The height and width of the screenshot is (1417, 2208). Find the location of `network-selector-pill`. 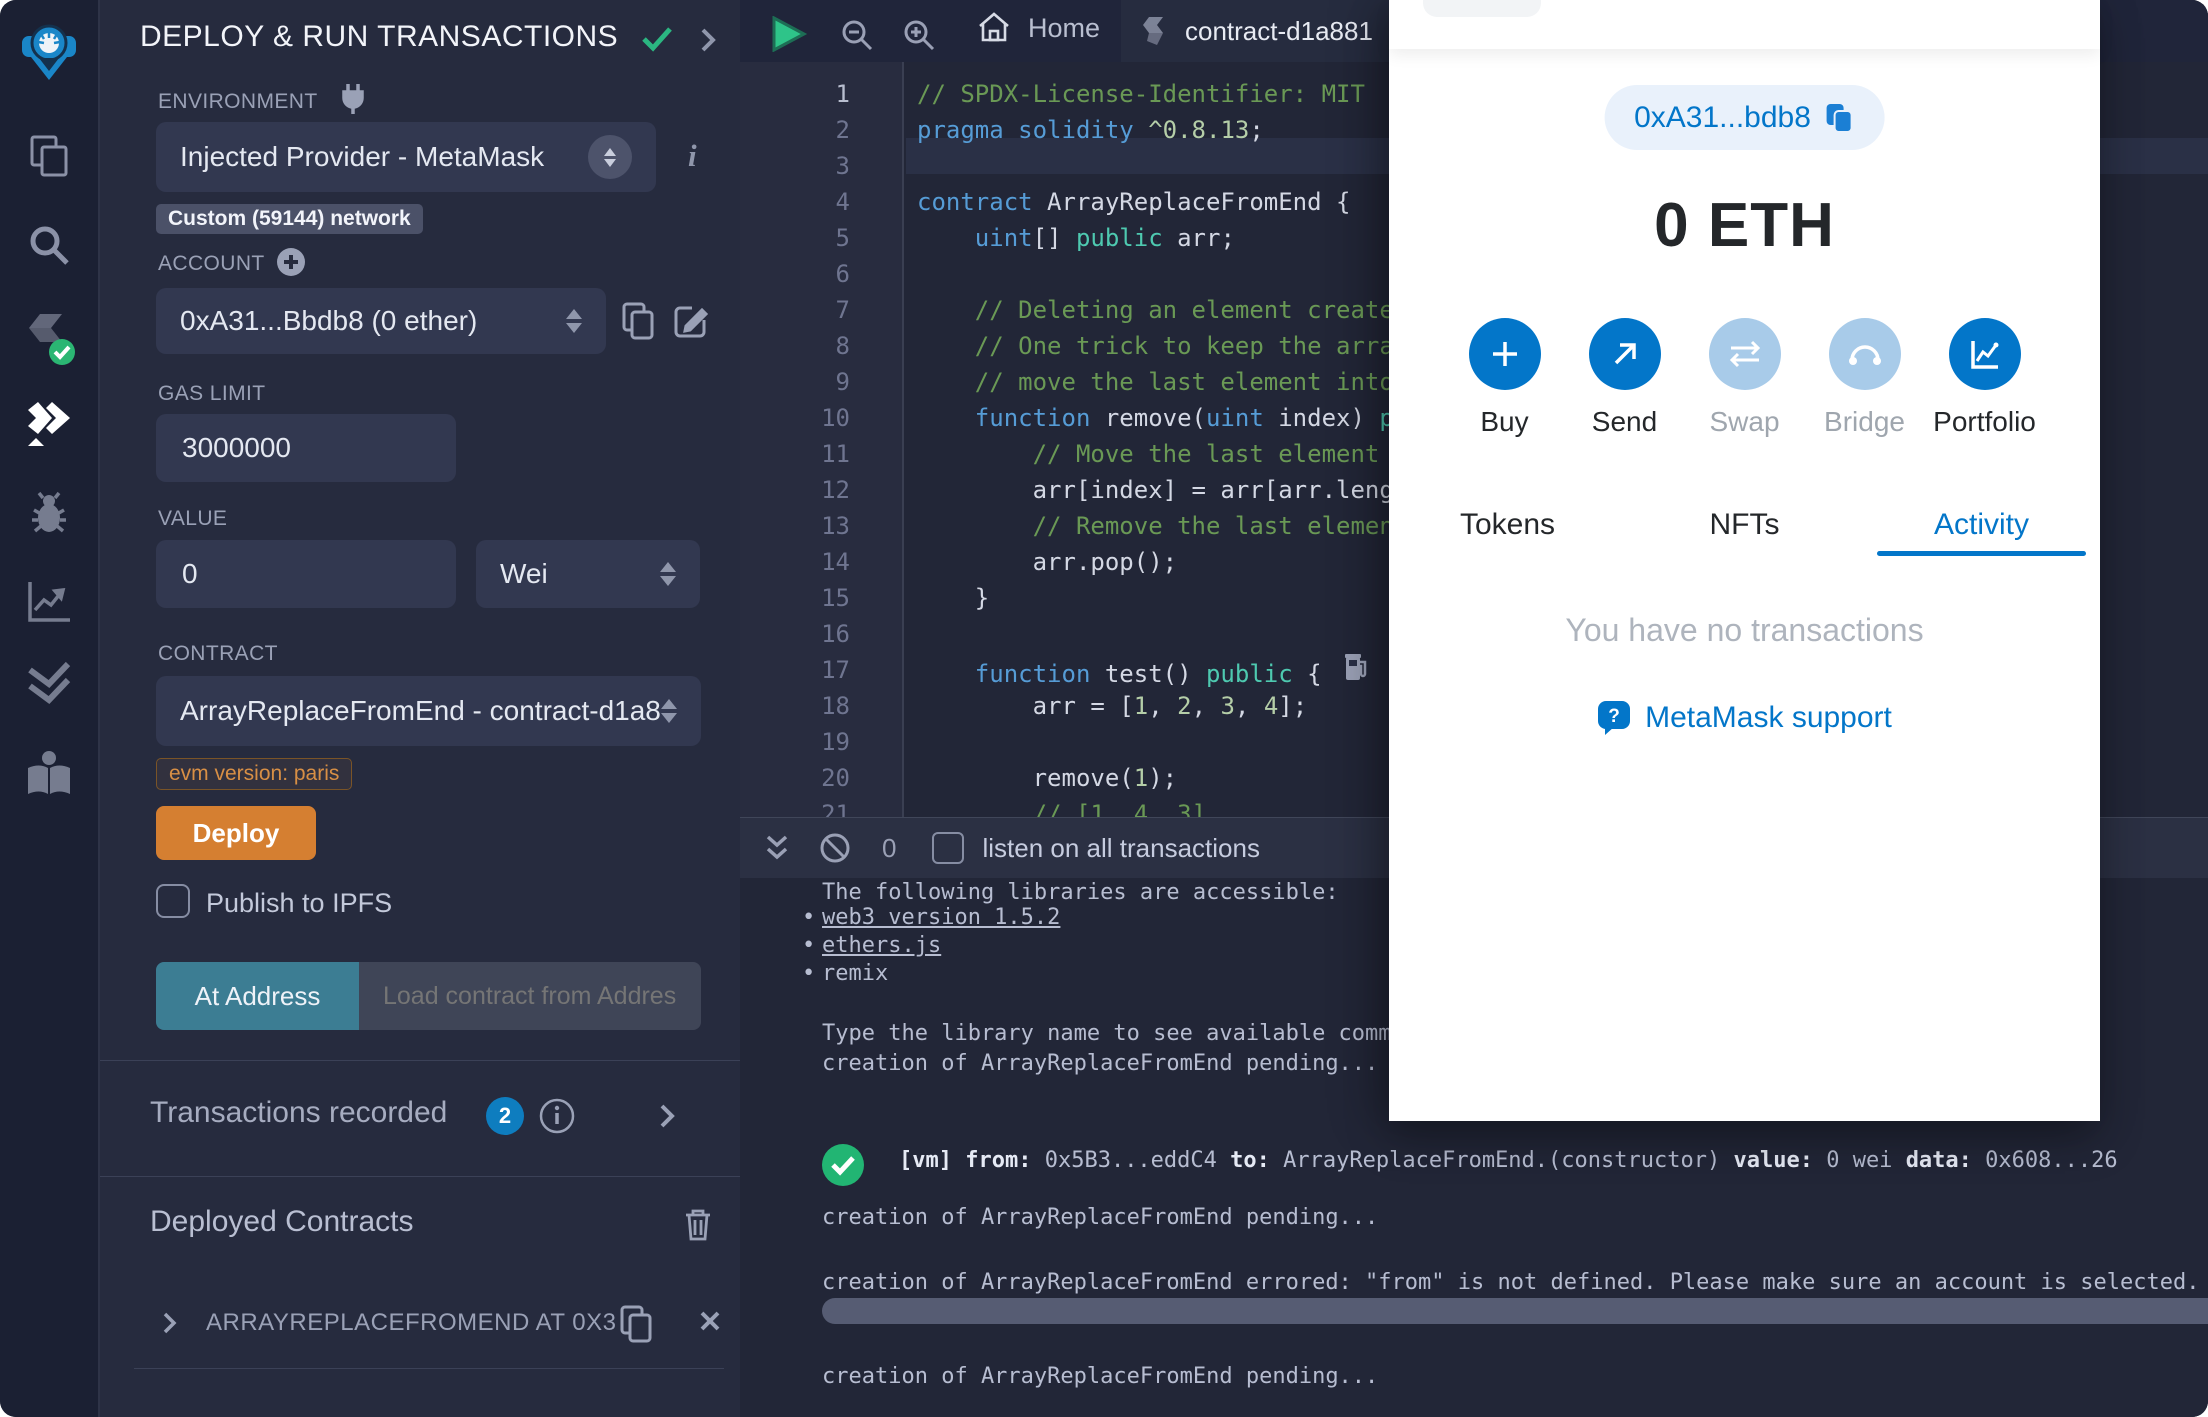

network-selector-pill is located at coordinates (1482, 8).